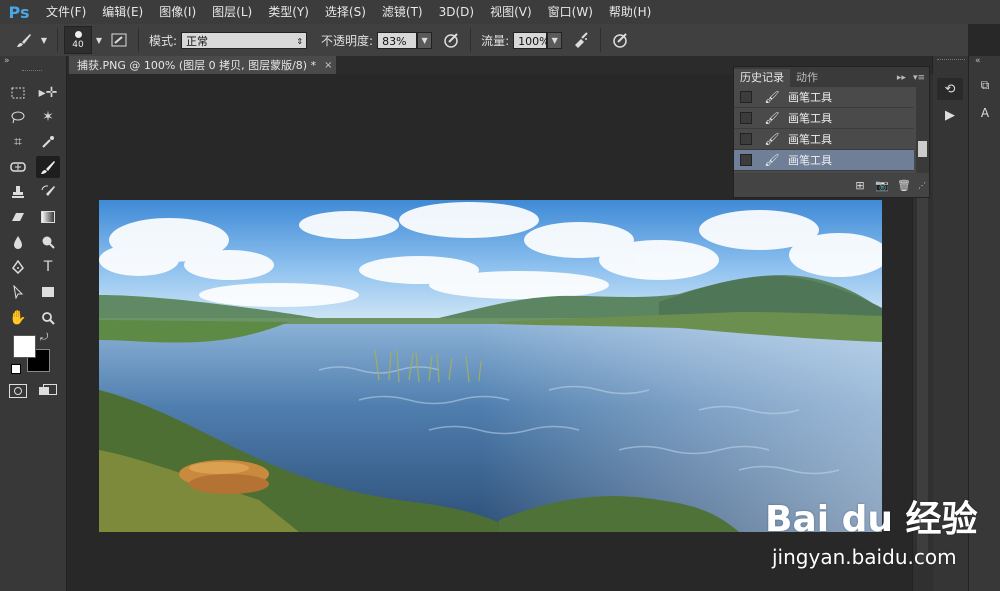 The width and height of the screenshot is (1000, 591). Describe the element at coordinates (620, 40) in the screenshot. I see `pressure-size-icon` at that location.